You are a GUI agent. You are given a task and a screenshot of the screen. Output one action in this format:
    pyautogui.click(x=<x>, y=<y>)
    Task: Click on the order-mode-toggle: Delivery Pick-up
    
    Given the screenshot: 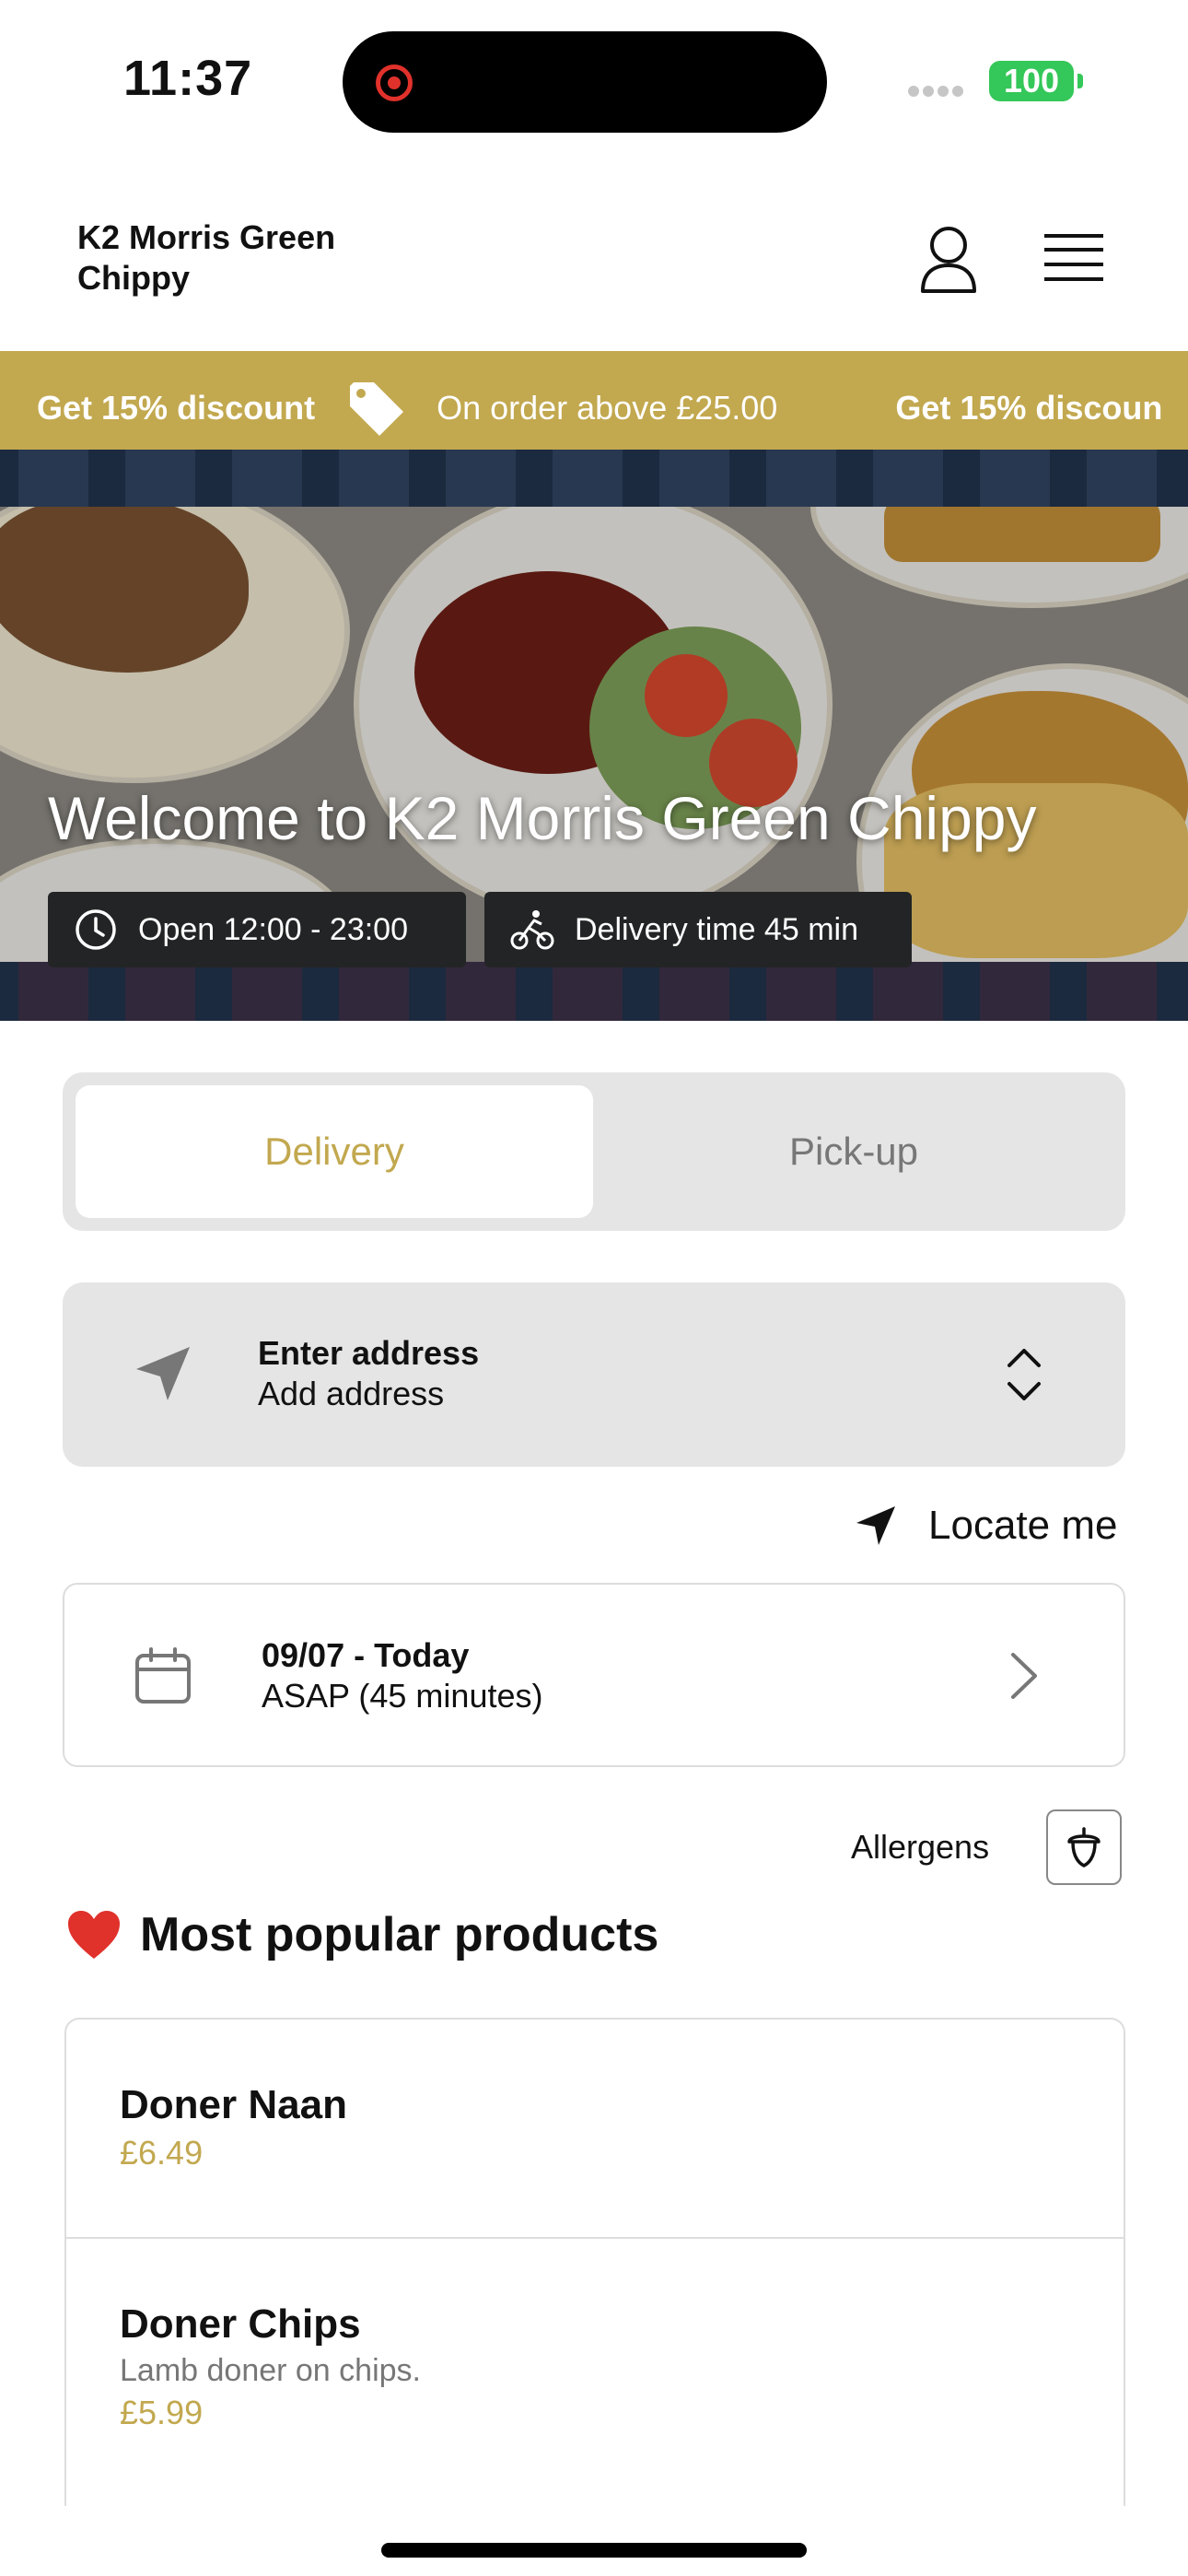 What is the action you would take?
    pyautogui.click(x=594, y=1151)
    